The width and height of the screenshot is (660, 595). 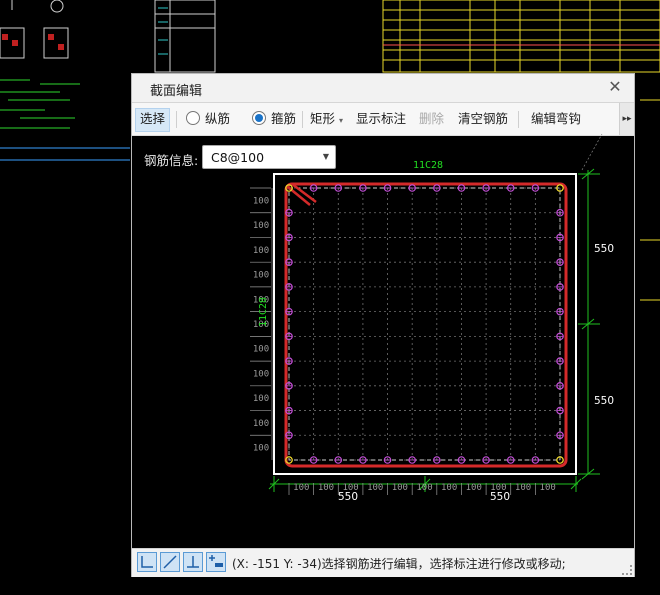 I want to click on perpendicular-icon, so click(x=193, y=562).